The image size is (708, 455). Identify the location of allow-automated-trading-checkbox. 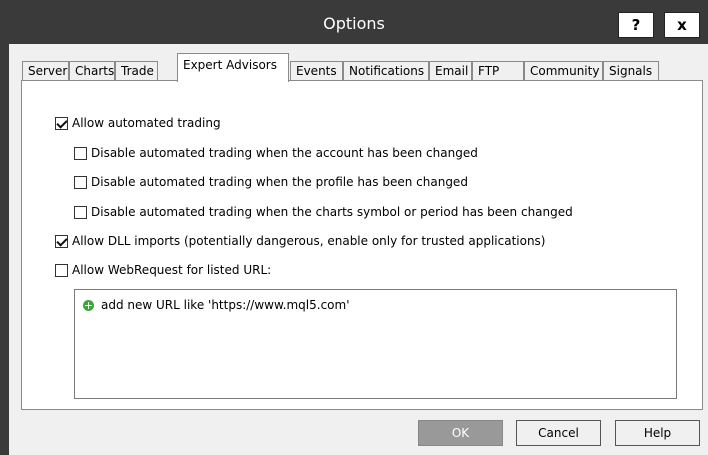
(61, 123).